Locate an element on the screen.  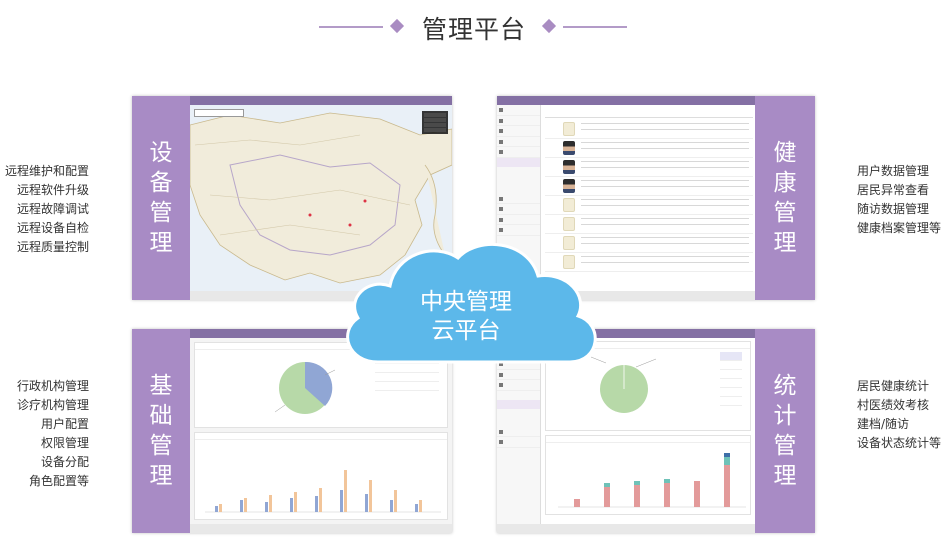
map-search-input is located at coordinates (219, 113).